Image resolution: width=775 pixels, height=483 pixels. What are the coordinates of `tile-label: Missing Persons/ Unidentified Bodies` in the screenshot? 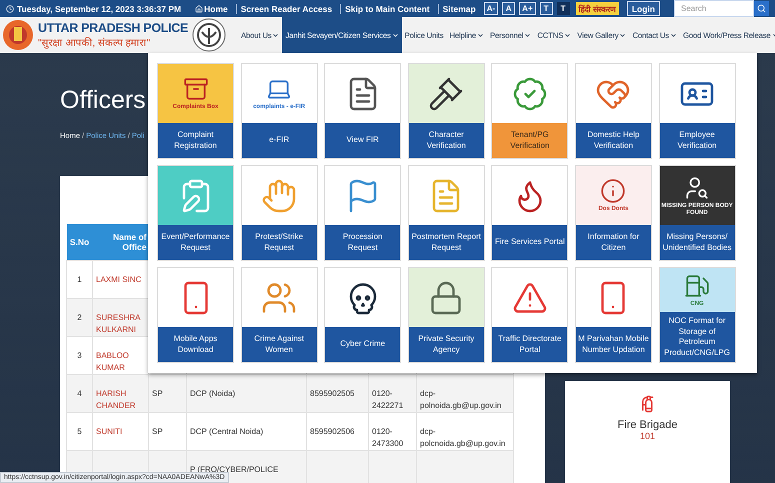 It's located at (697, 242).